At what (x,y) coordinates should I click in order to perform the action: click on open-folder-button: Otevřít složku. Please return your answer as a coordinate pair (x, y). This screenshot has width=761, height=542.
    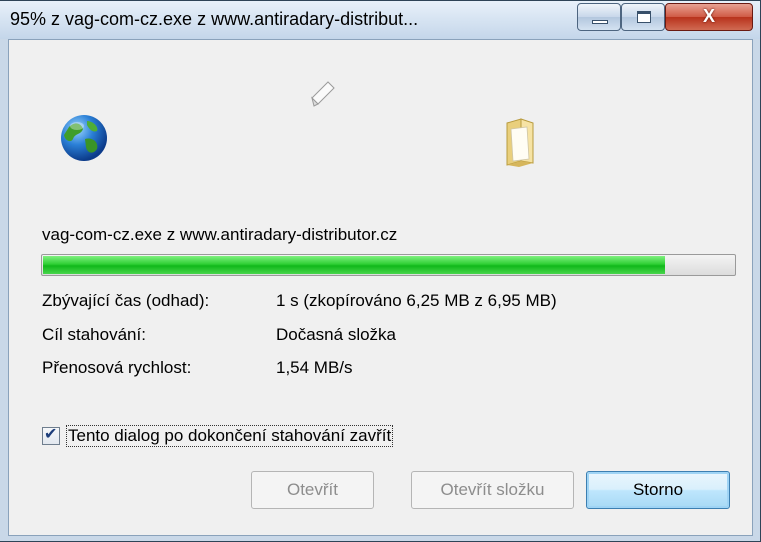
    Looking at the image, I should click on (492, 490).